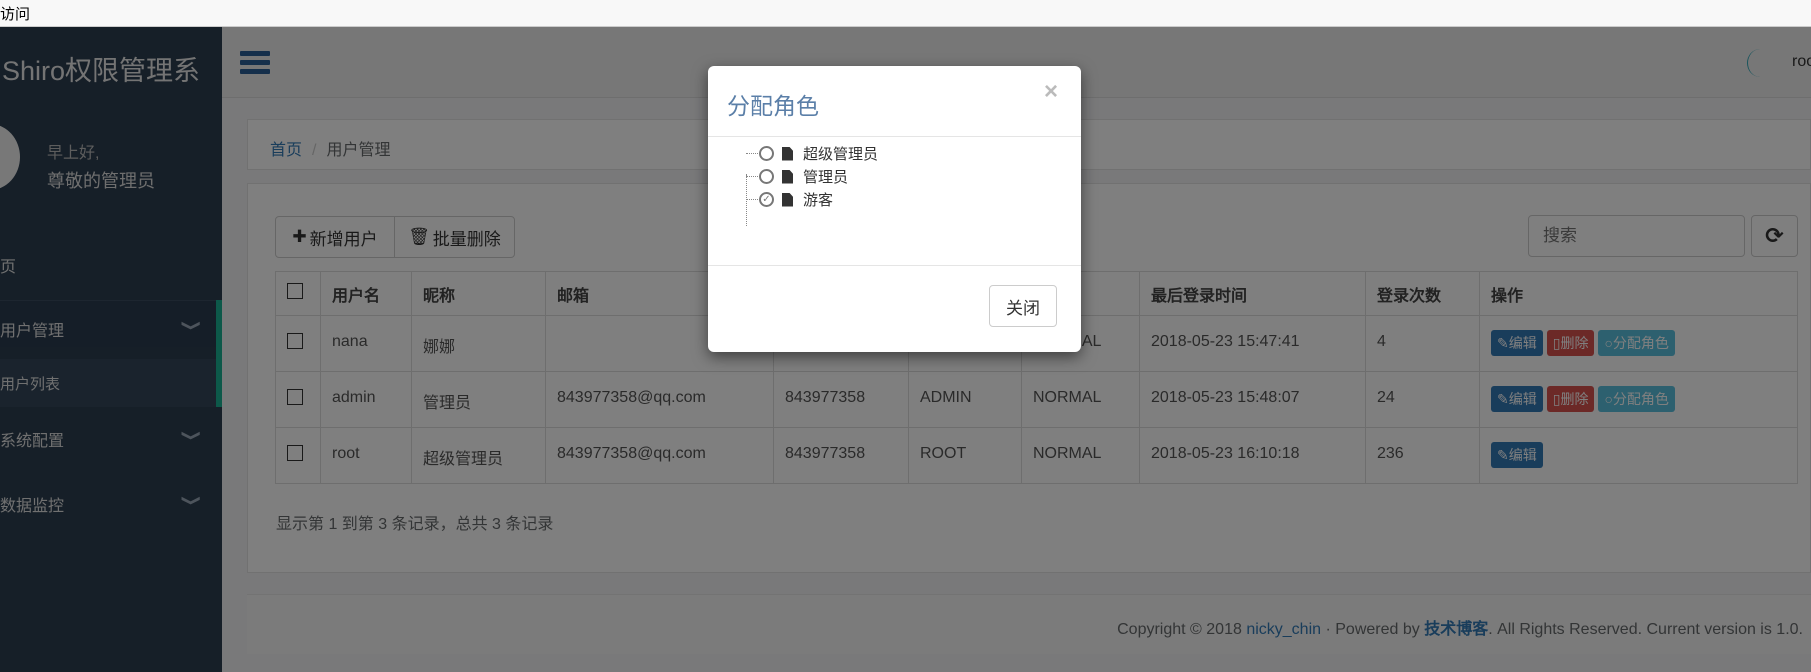 The height and width of the screenshot is (672, 1811). I want to click on modal-title: 分配角色, so click(773, 106).